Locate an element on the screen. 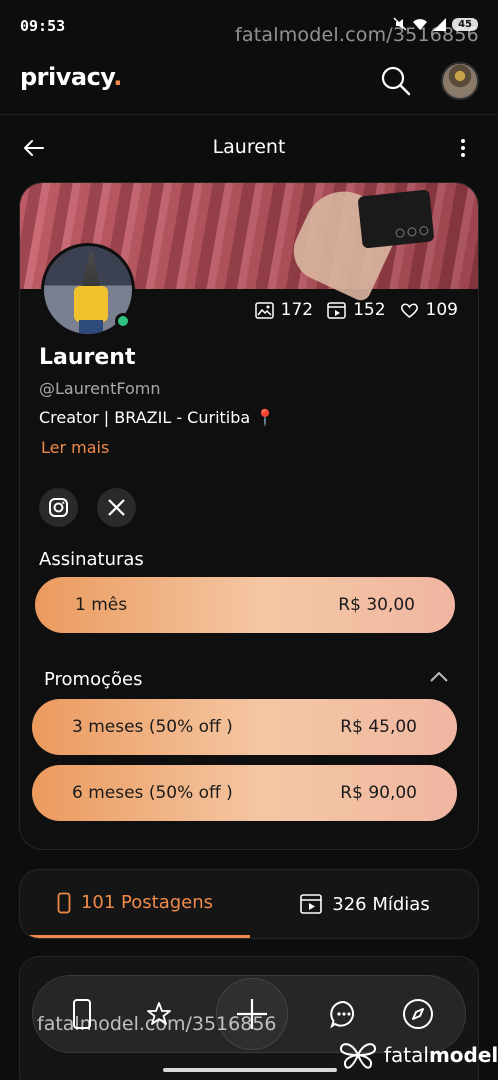 The width and height of the screenshot is (498, 1080). logo-text: privacy is located at coordinates (67, 77).